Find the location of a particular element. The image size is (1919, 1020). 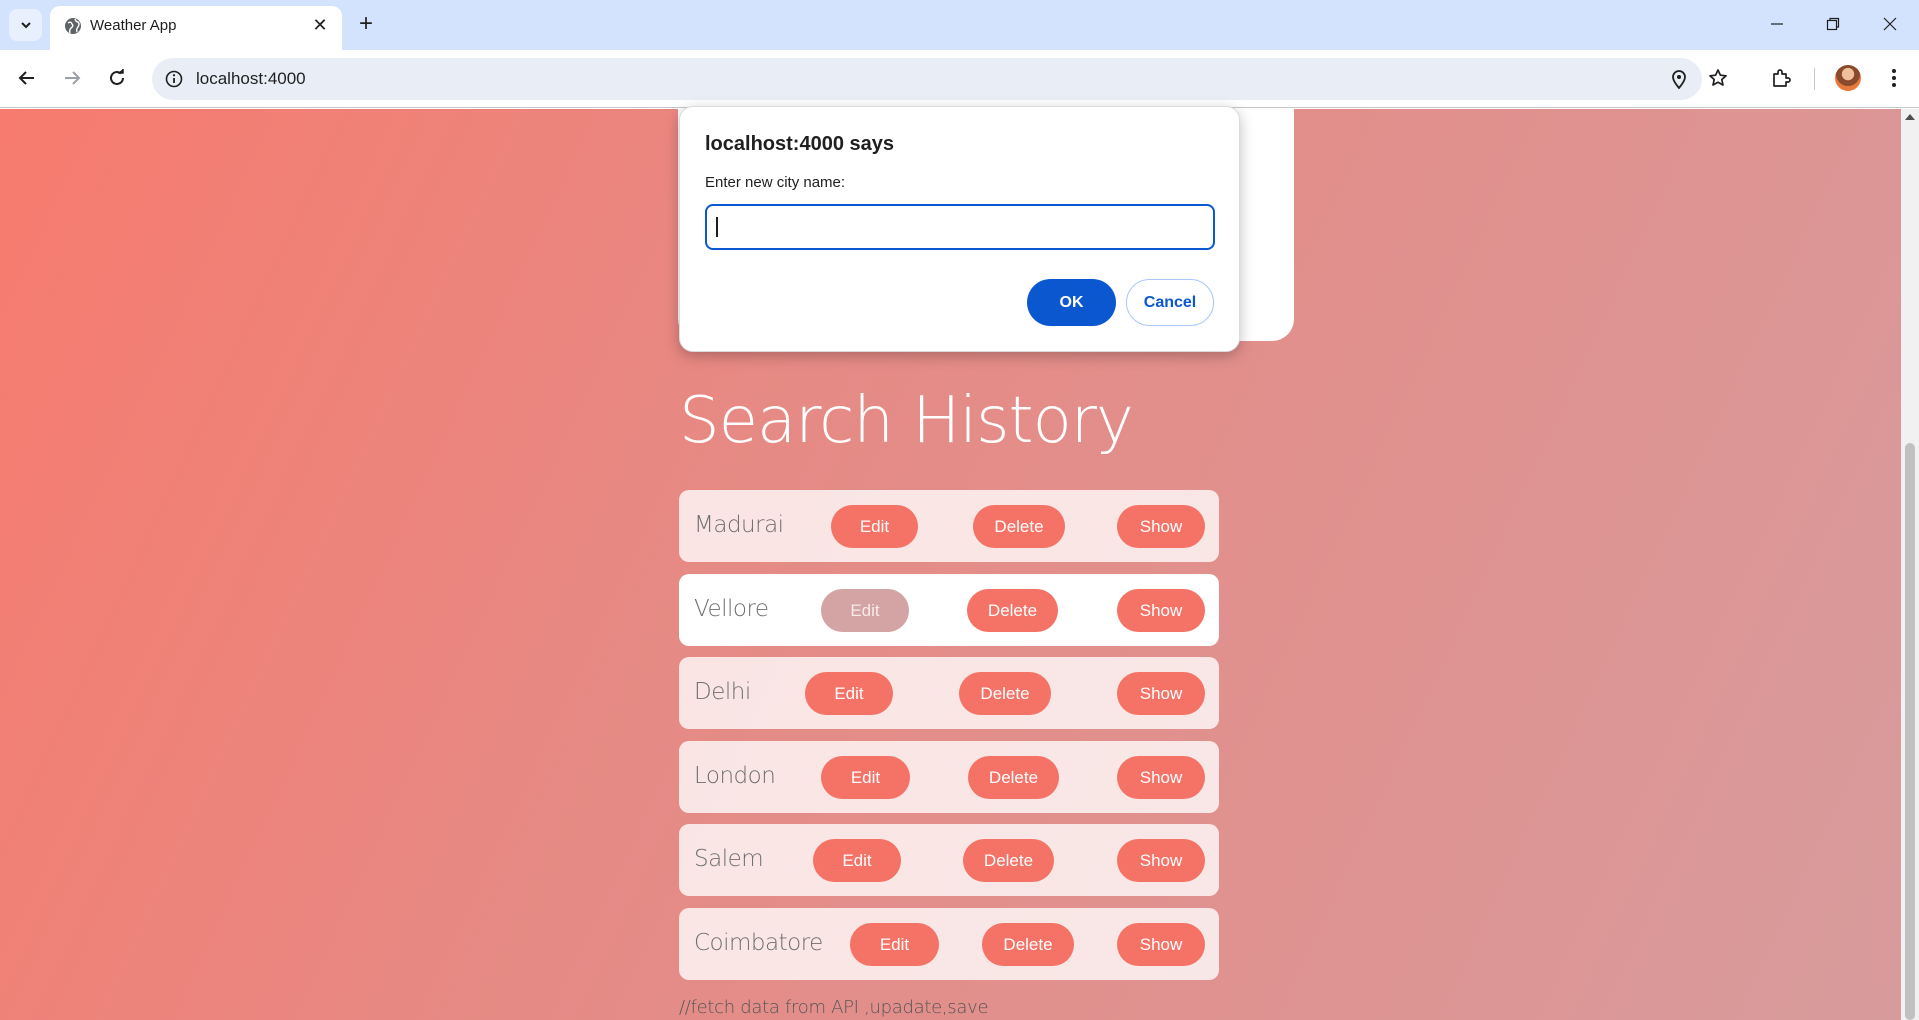

minimize-button is located at coordinates (1777, 24).